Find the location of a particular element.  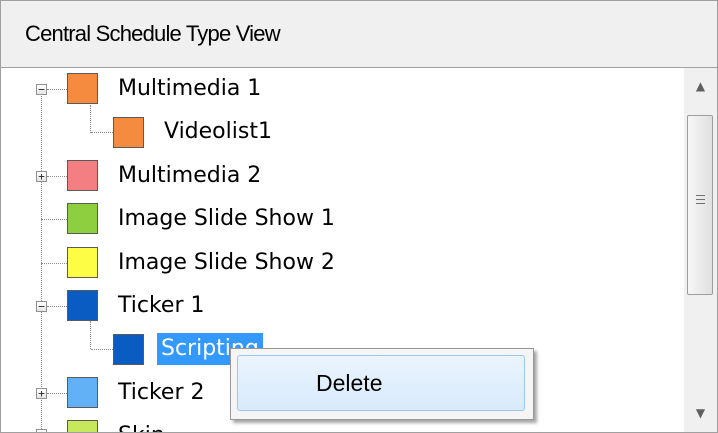

scroll-up-icon: ▲ is located at coordinates (700, 86).